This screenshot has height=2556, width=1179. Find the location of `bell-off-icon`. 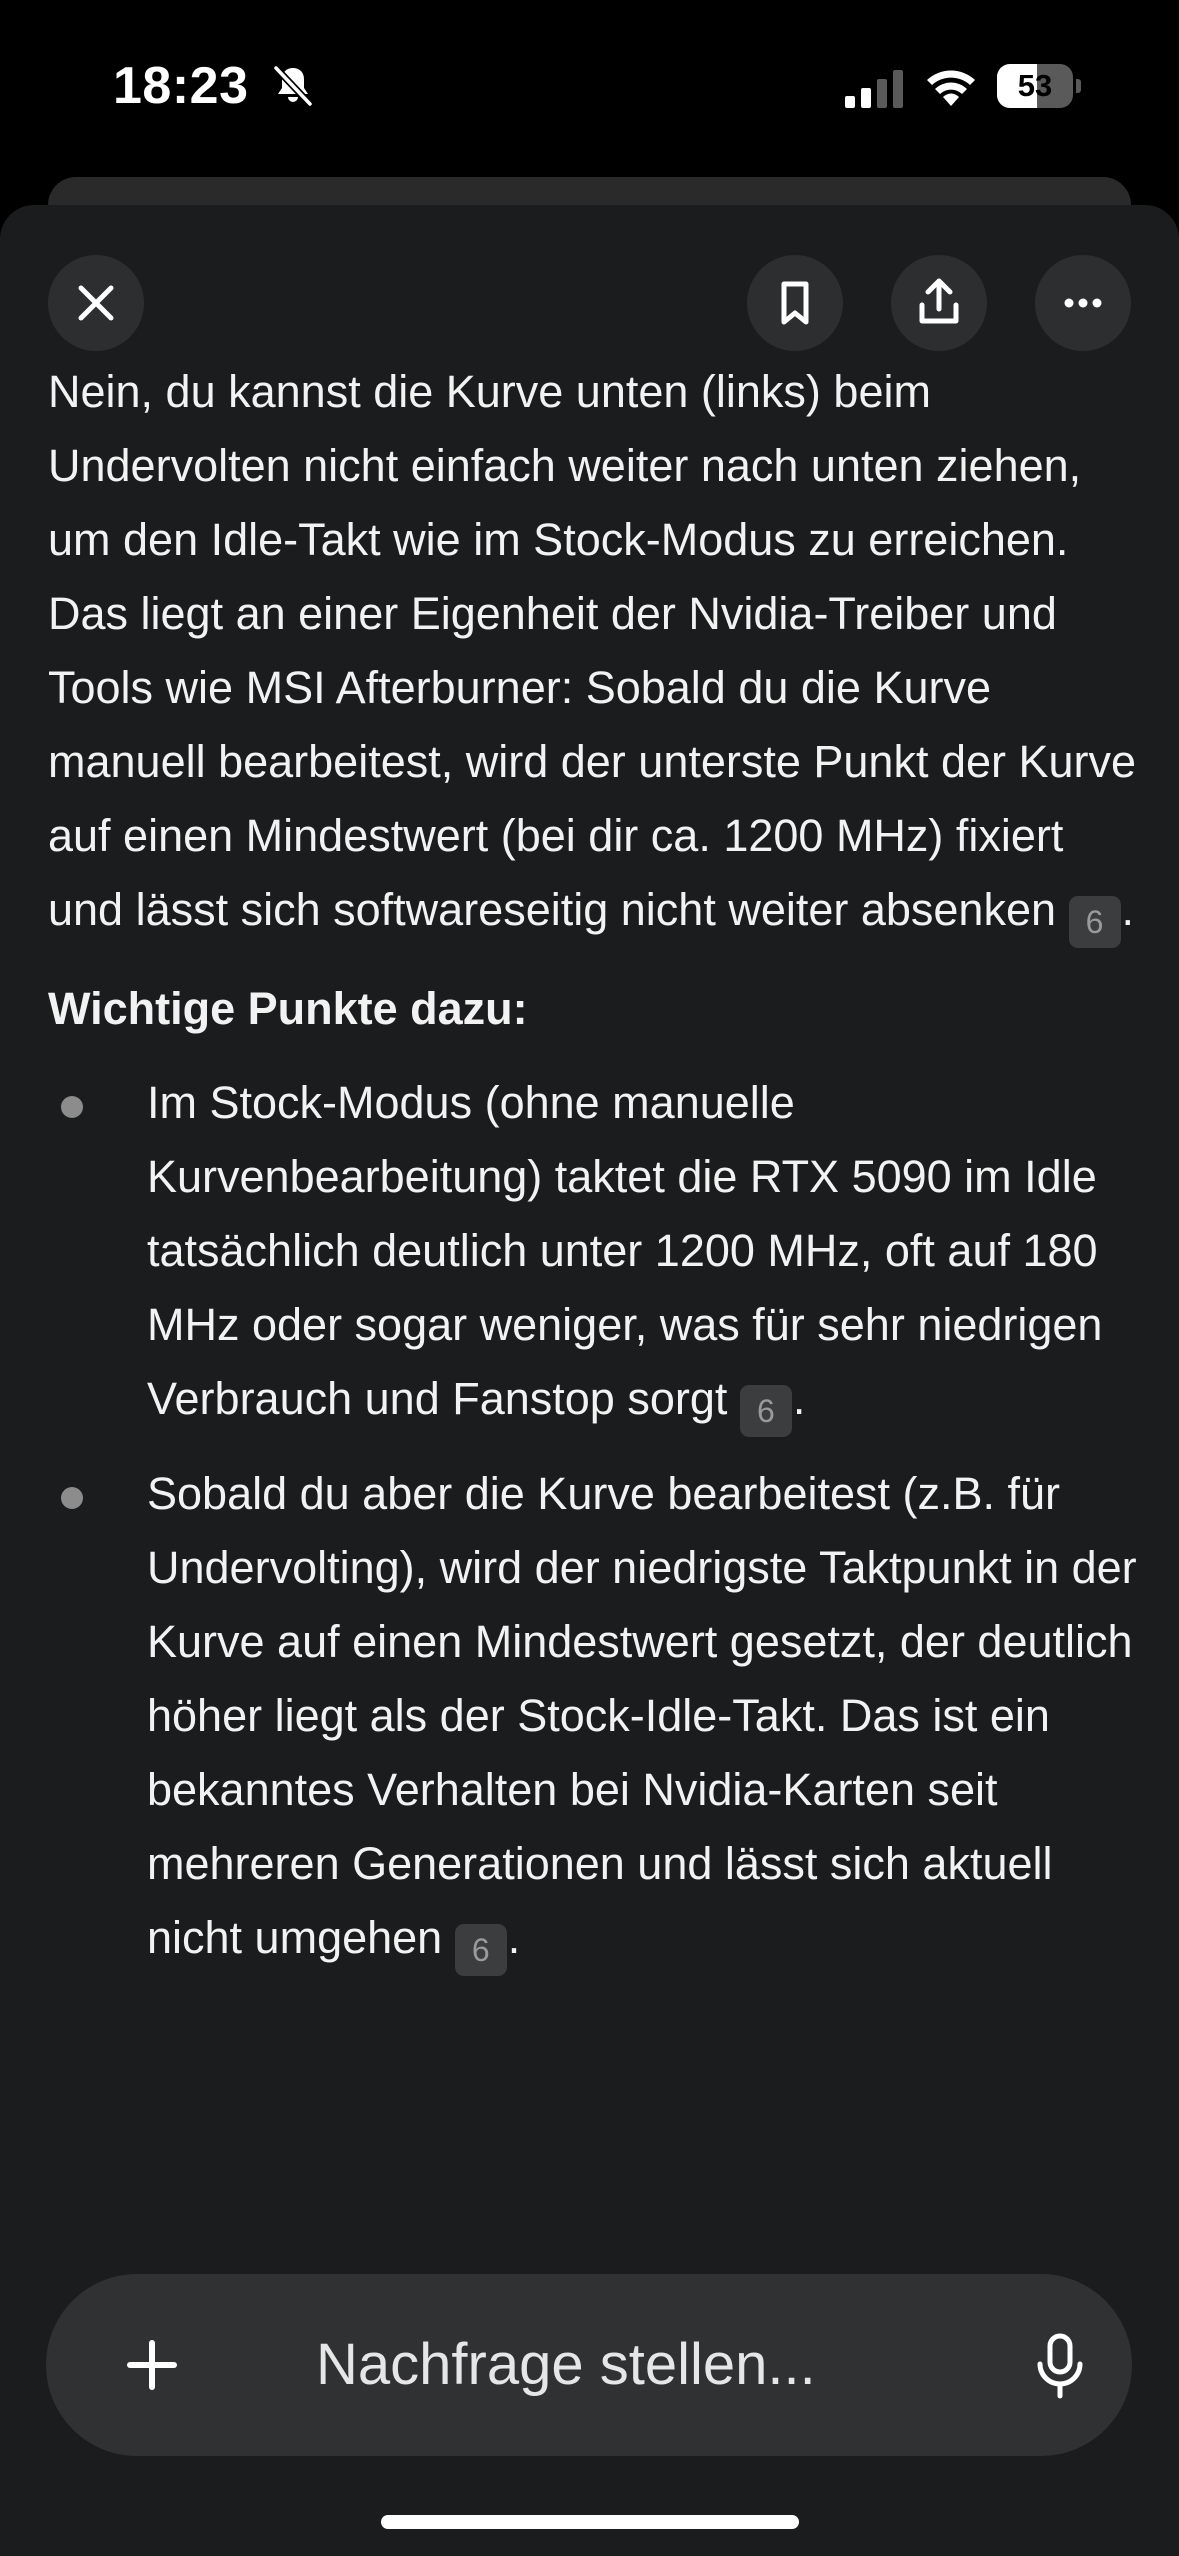

bell-off-icon is located at coordinates (293, 86).